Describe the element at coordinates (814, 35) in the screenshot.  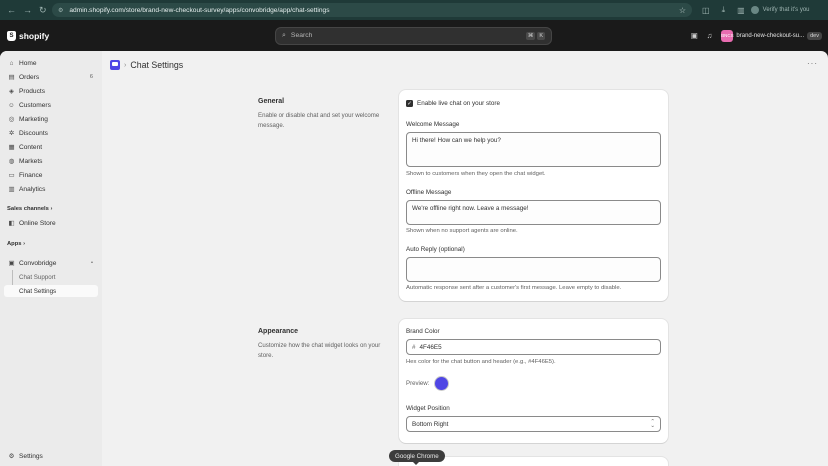
I see `dev-badge: dev` at that location.